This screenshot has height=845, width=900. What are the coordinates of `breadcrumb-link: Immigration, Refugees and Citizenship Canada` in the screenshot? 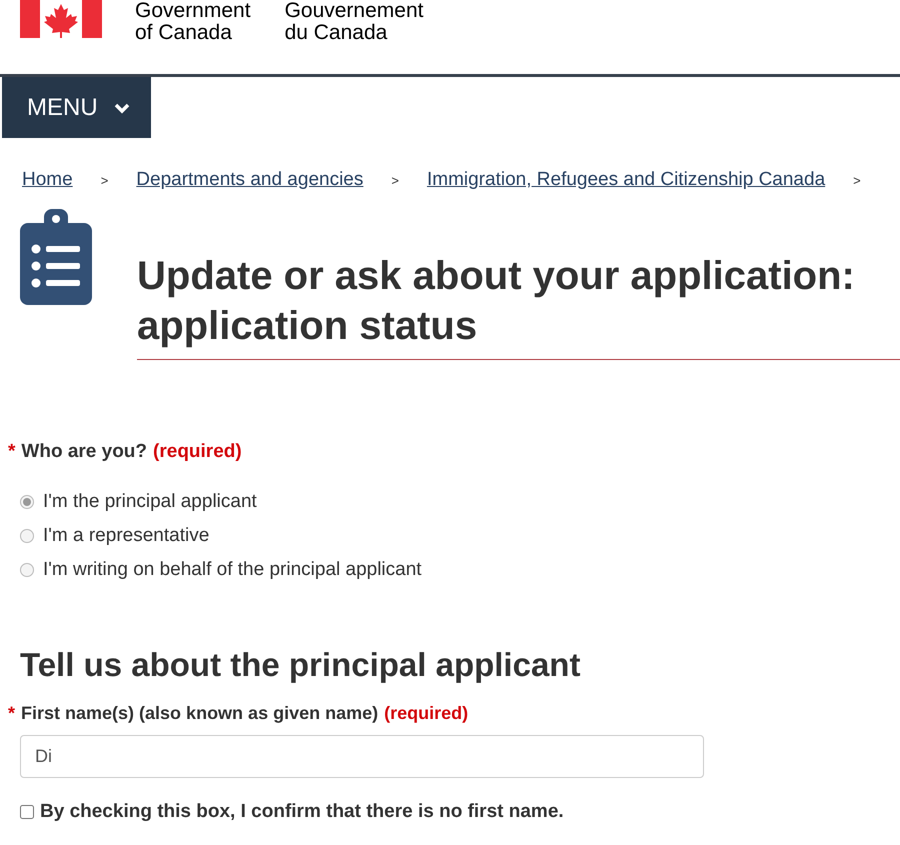 It's located at (626, 180).